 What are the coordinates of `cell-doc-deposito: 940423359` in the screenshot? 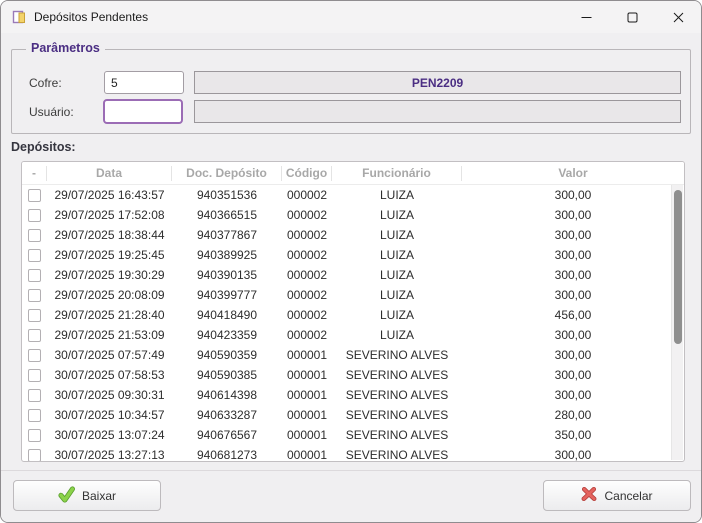 It's located at (227, 335).